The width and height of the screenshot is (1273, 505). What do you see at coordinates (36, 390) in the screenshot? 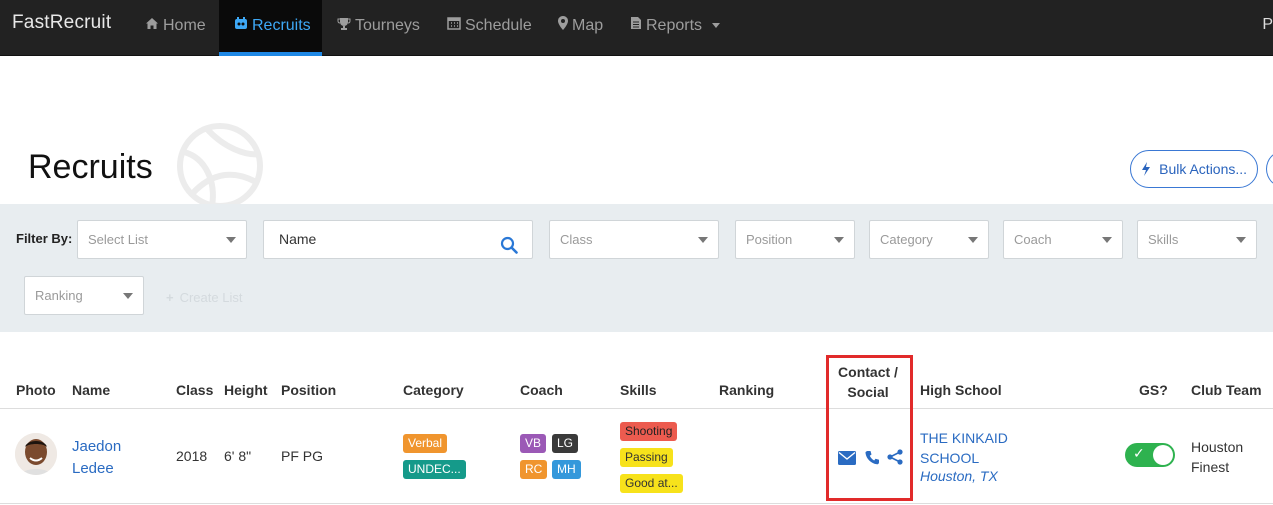
I see `header-photo: Photo` at bounding box center [36, 390].